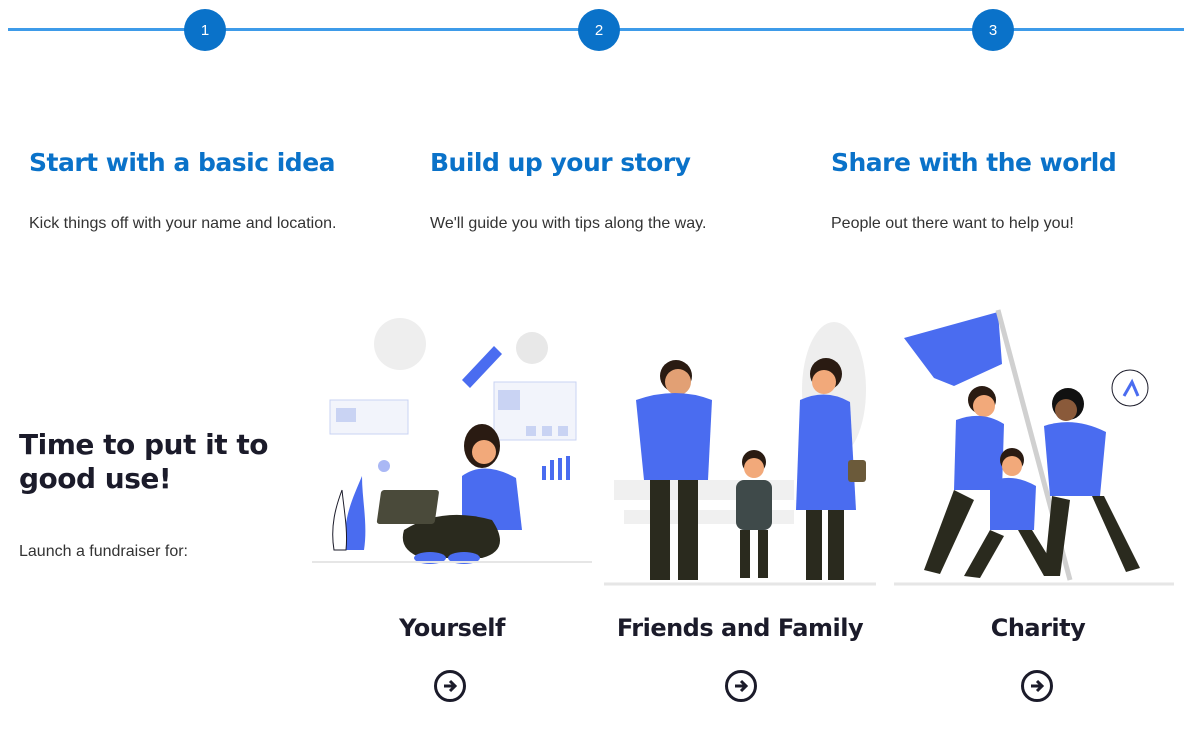 The width and height of the screenshot is (1184, 733). I want to click on option-card-yourself: Yourself, so click(452, 505).